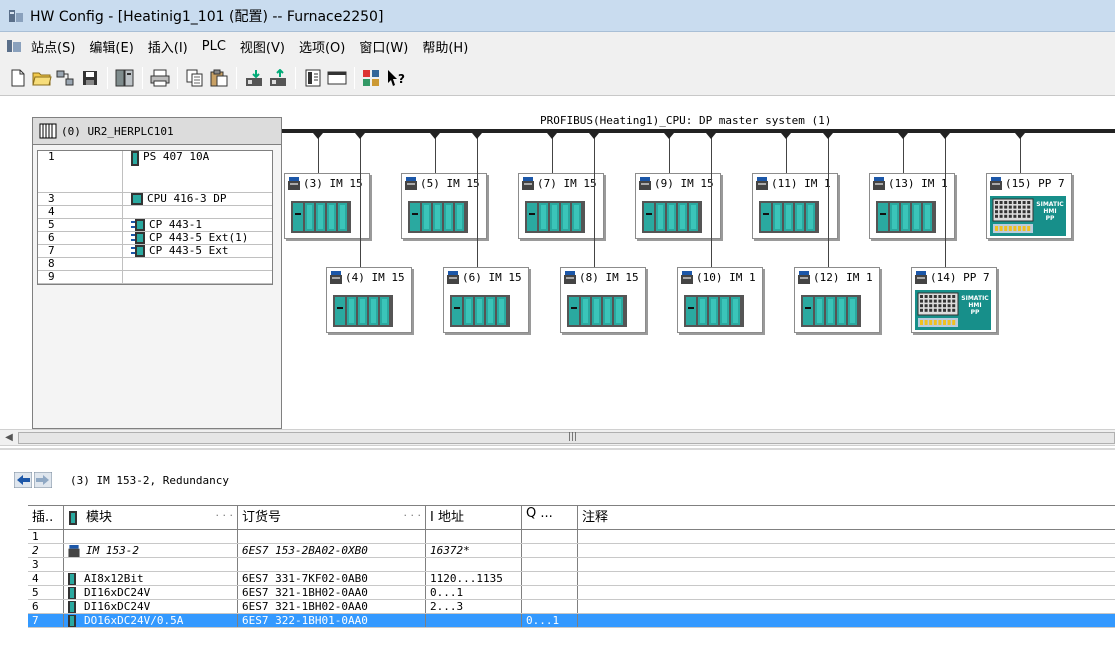  Describe the element at coordinates (43, 480) in the screenshot. I see `forward-arrow-icon` at that location.